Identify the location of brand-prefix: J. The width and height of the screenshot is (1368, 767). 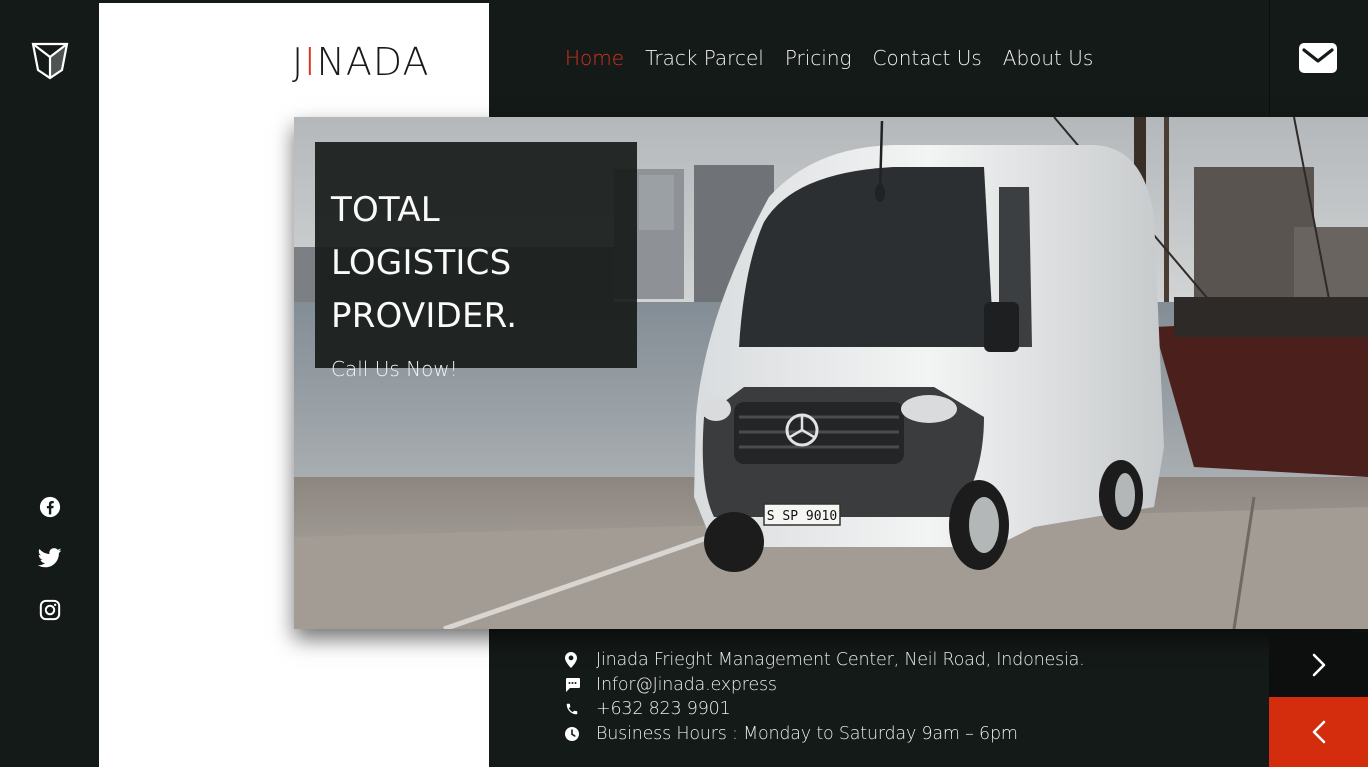
(298, 62).